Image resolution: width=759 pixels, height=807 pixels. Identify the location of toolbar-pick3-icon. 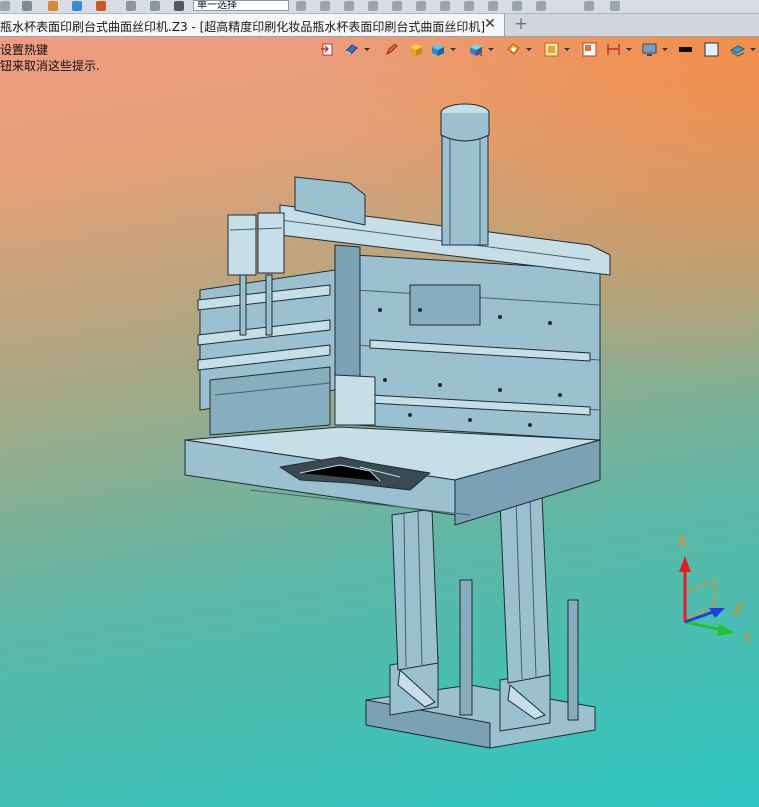
(349, 6).